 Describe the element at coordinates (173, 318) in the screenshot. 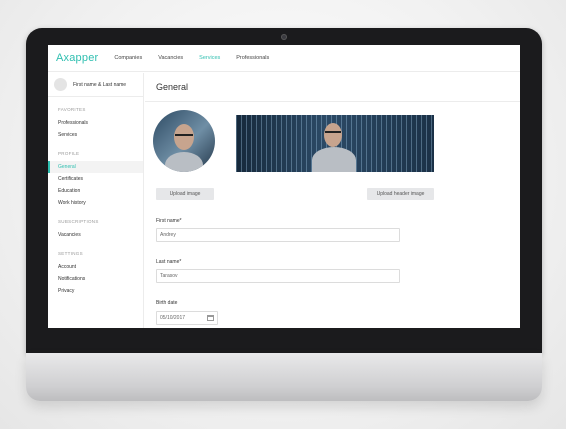

I see `birth-date-value: 05/10/2017` at that location.